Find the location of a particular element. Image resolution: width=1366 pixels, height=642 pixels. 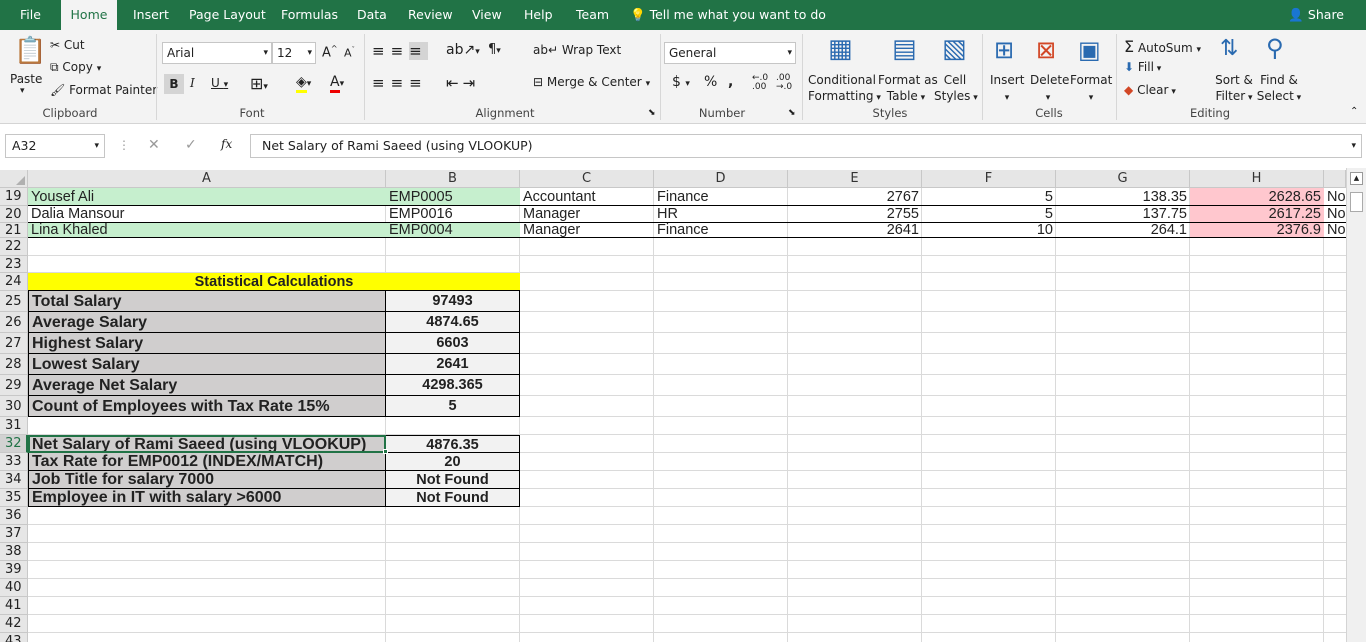

stat-label-cell: Total Salary is located at coordinates (207, 301).